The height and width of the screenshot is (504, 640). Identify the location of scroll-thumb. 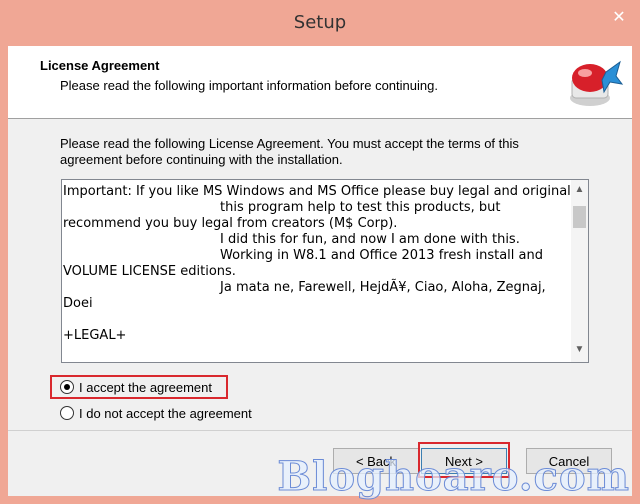
(579, 217).